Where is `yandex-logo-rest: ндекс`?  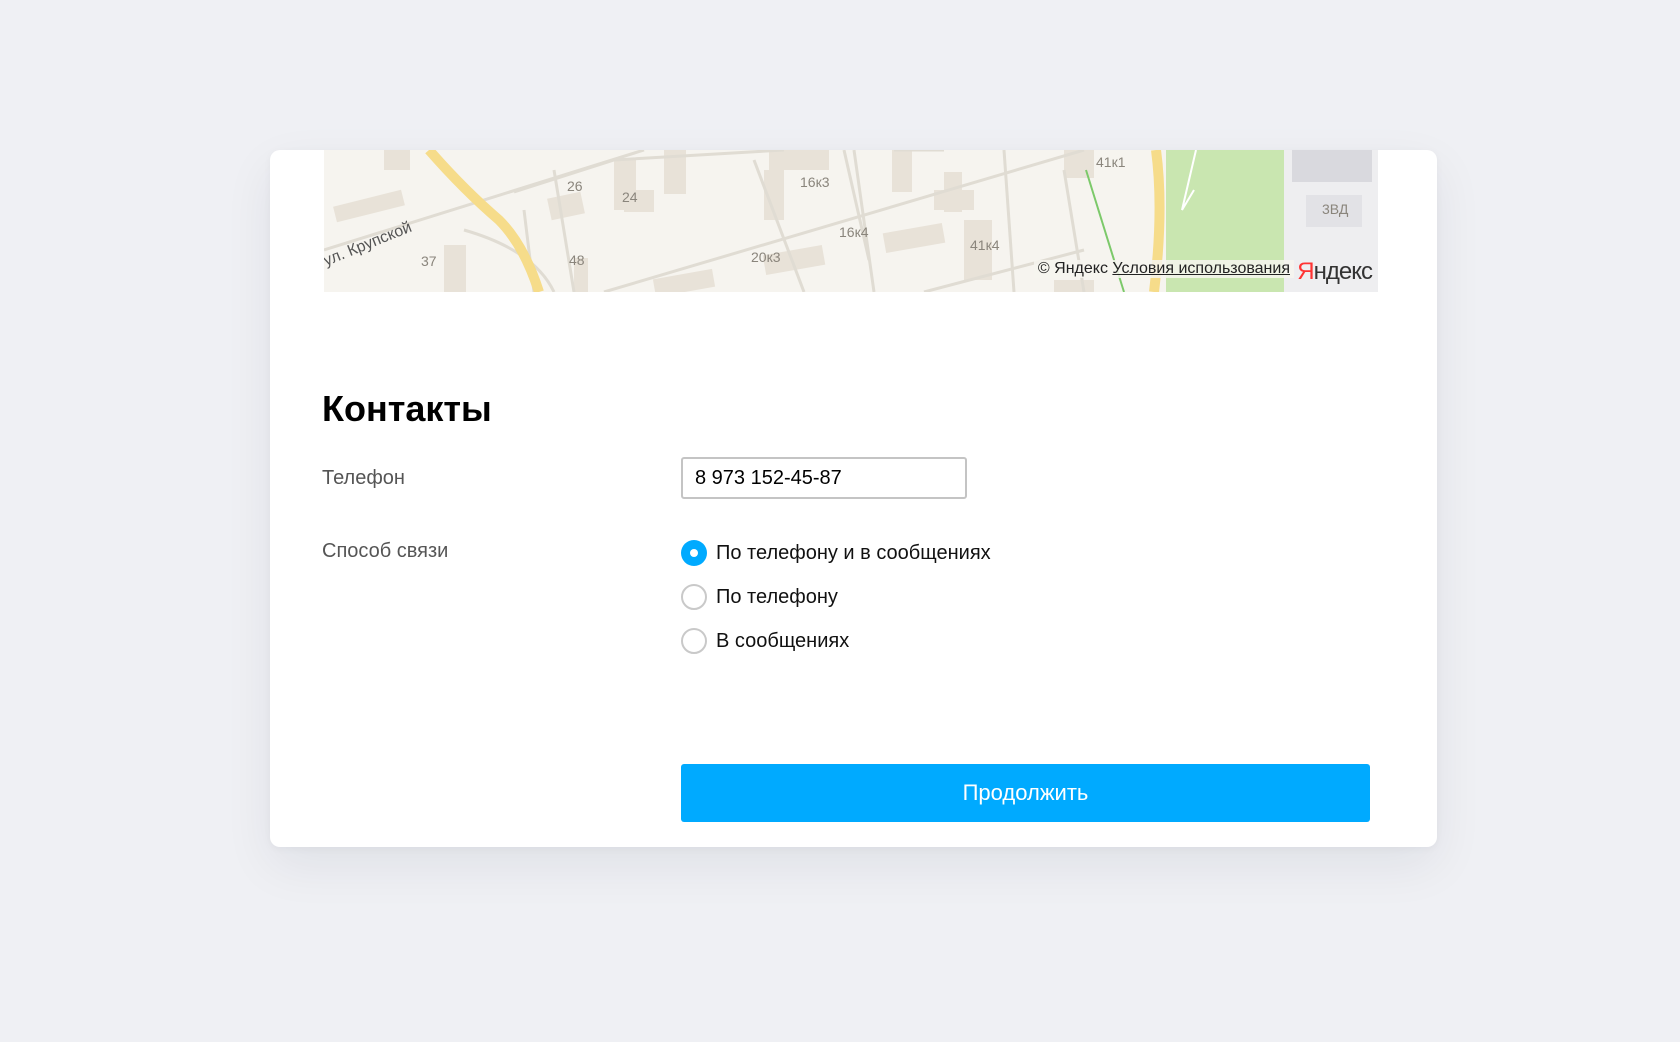 yandex-logo-rest: ндекс is located at coordinates (1343, 271).